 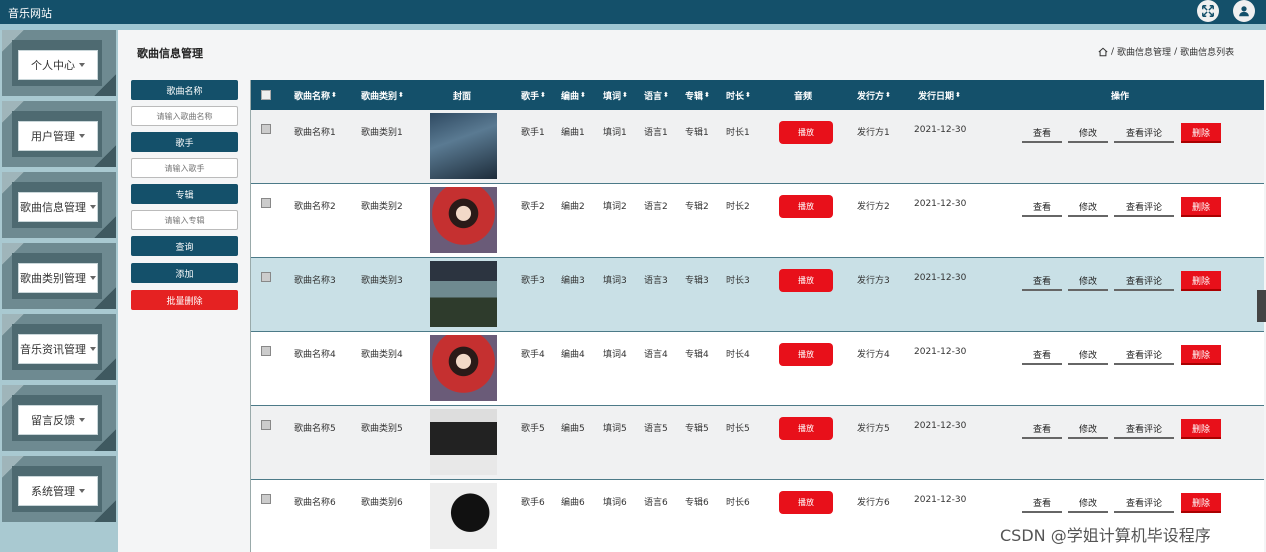 I want to click on batch-delete-button: 批量删除, so click(x=184, y=300).